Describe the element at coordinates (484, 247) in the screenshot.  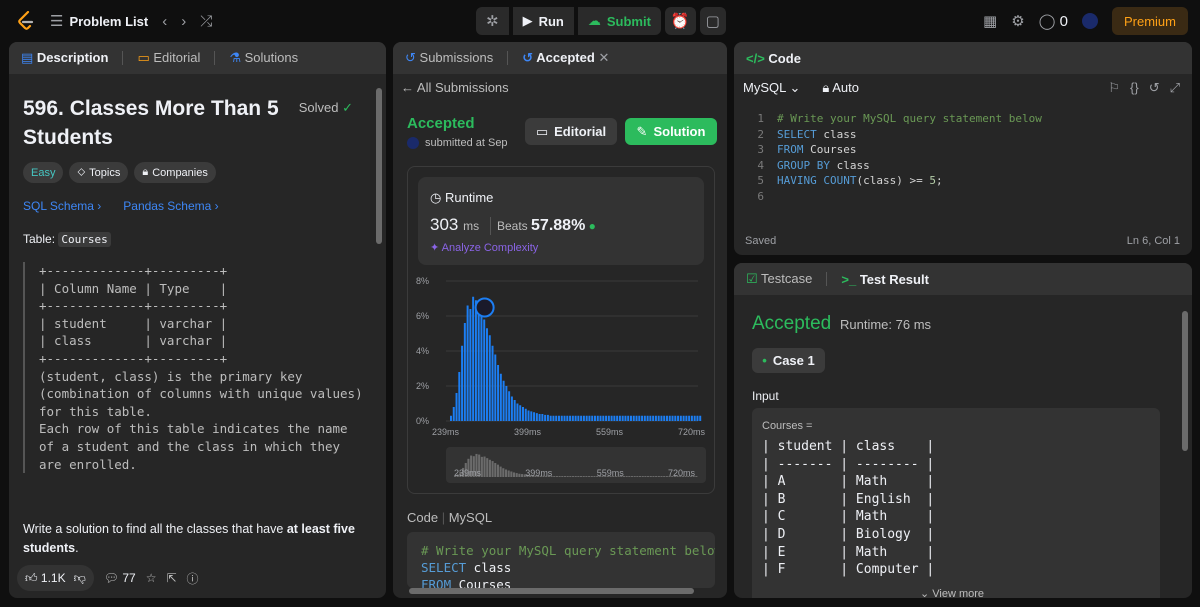
I see `analyze-complexity-link: ✦ Analyze Complexity` at that location.